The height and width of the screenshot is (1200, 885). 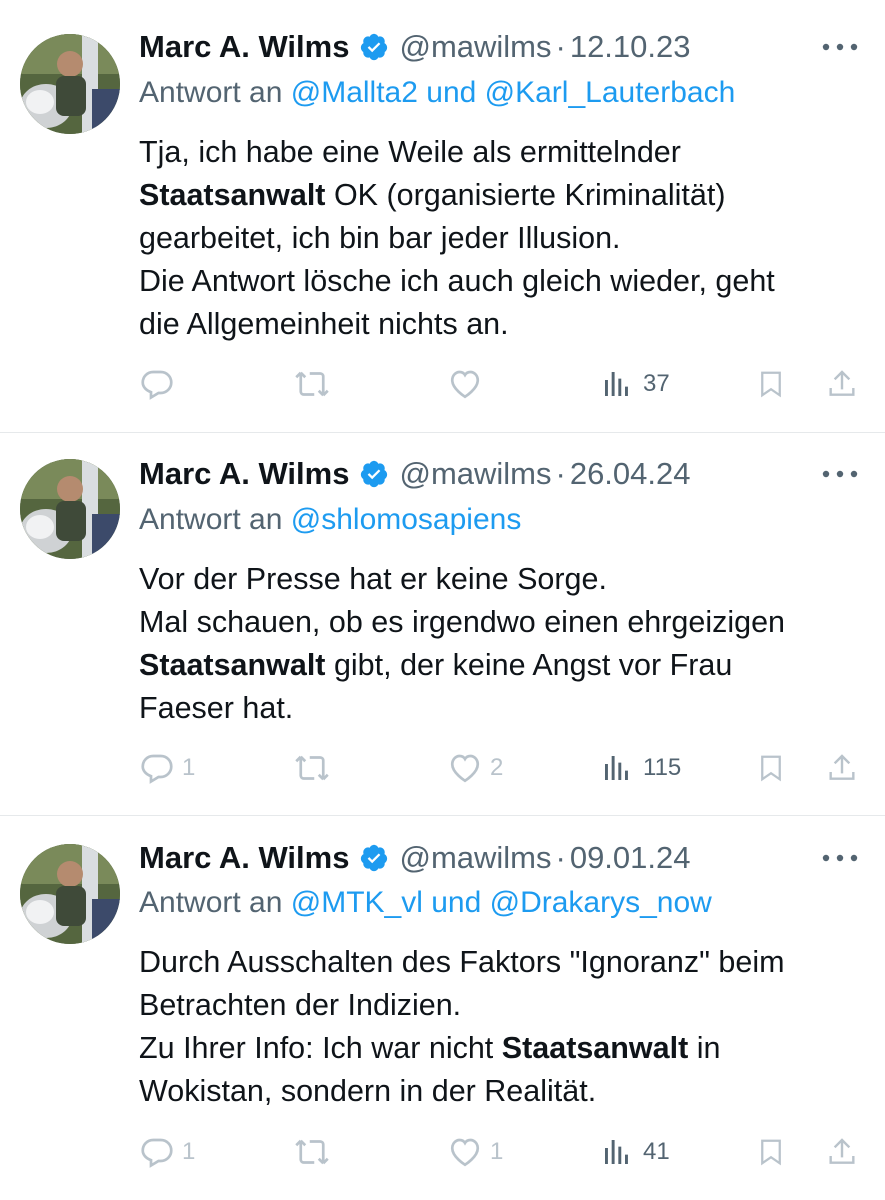 What do you see at coordinates (324, 324) in the screenshot?
I see `tweet-text-line: die Allgemeinheit nichts an.` at bounding box center [324, 324].